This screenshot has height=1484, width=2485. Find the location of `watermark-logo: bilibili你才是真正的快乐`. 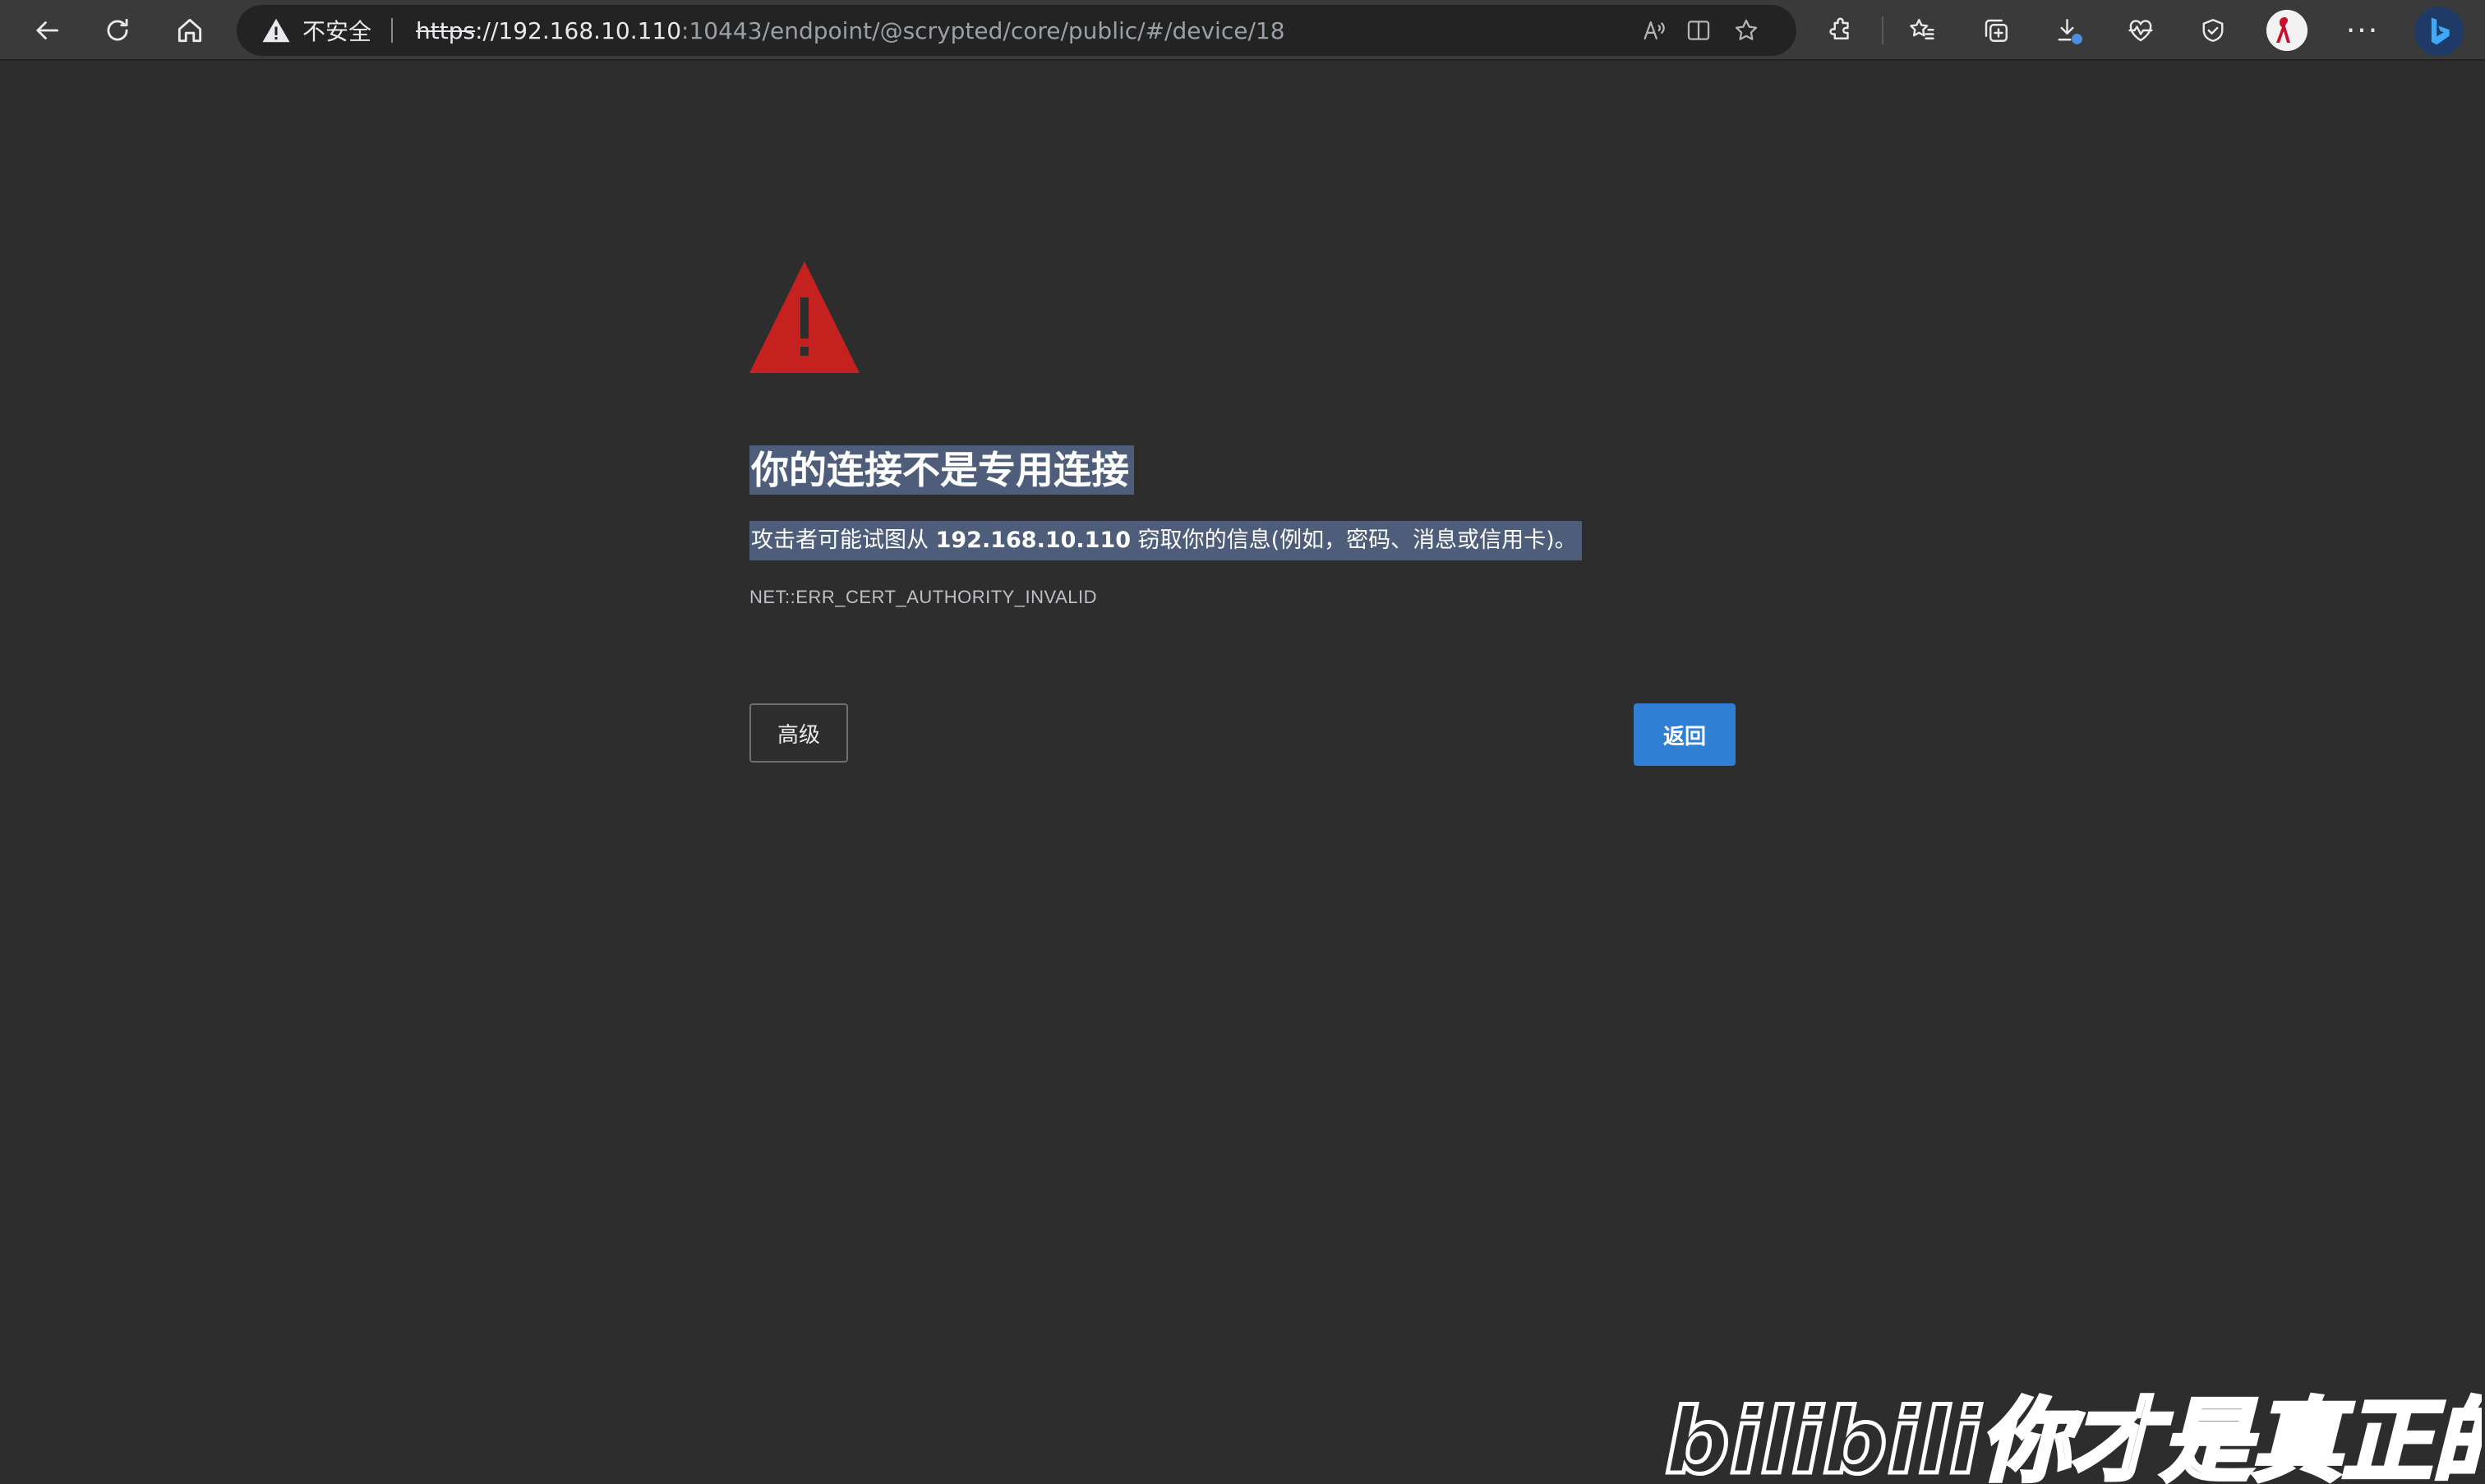

watermark-logo: bilibili你才是真正的快乐 is located at coordinates (2074, 1435).